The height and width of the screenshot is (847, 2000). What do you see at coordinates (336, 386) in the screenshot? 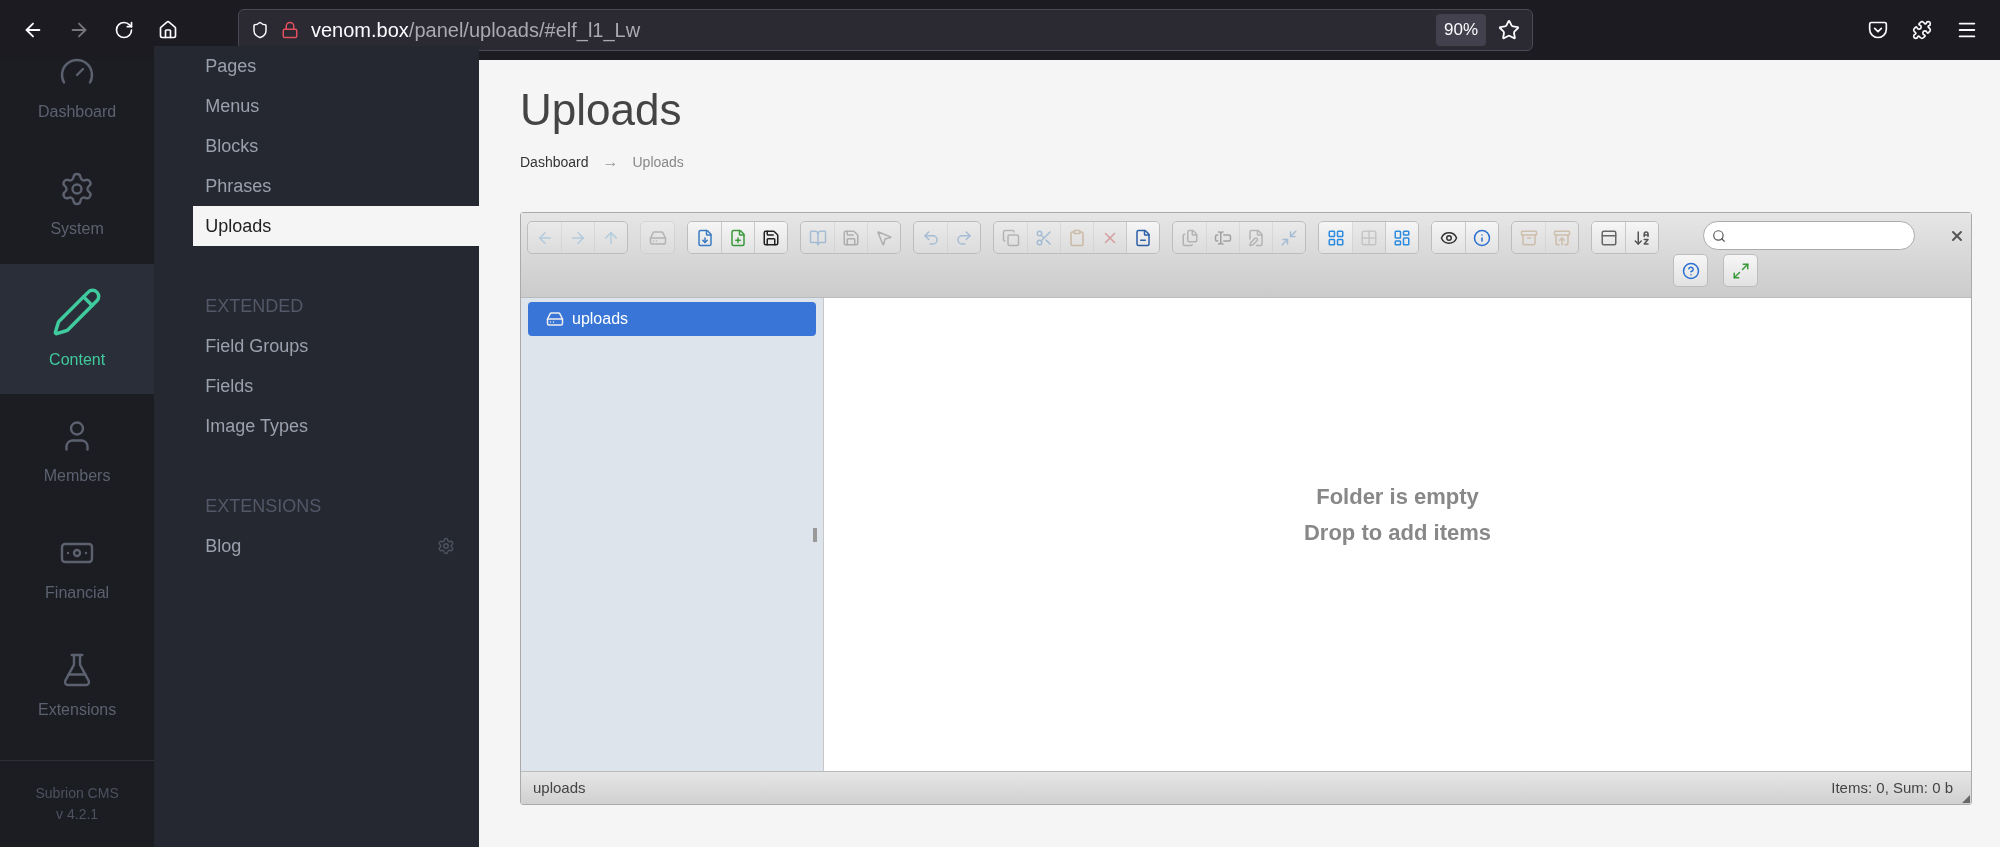
I see `sidebar-item: Fields` at bounding box center [336, 386].